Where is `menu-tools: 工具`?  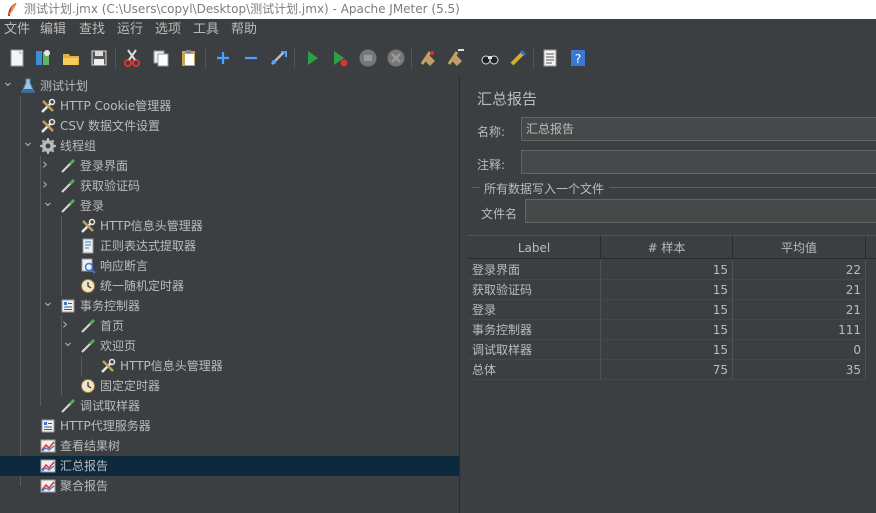 menu-tools: 工具 is located at coordinates (206, 30).